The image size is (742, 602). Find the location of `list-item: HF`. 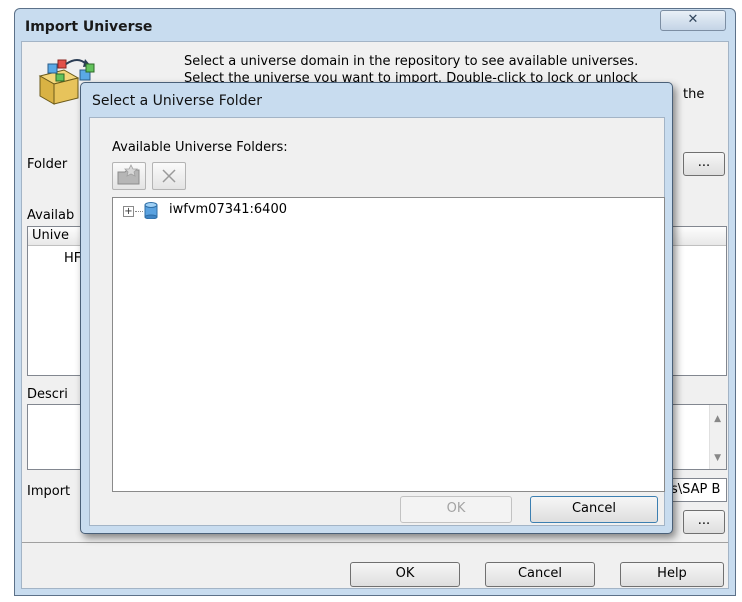

list-item: HF is located at coordinates (72, 258).